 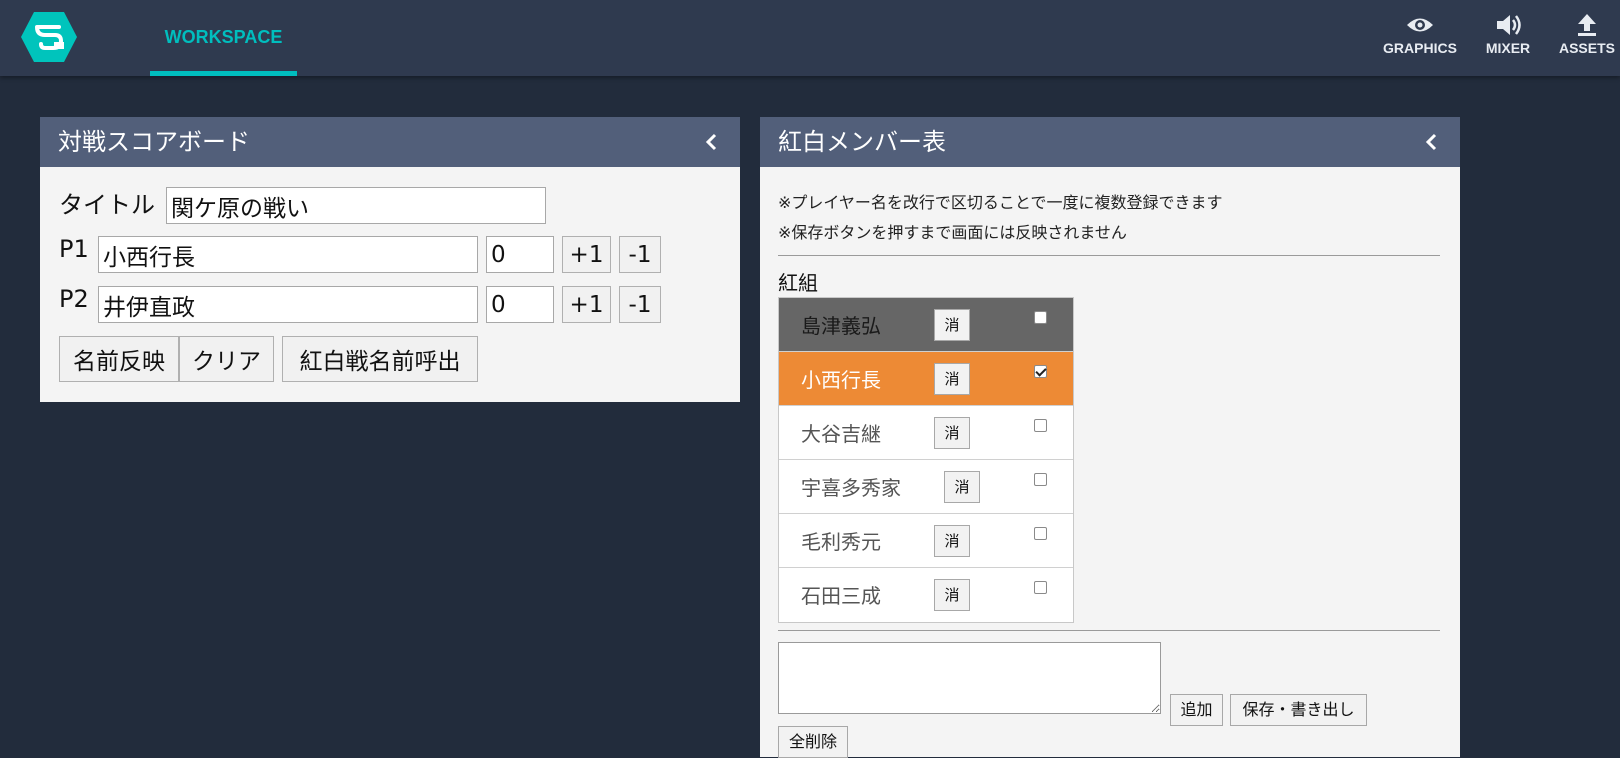 I want to click on tab-workspace: WORKSPACE, so click(x=223, y=38).